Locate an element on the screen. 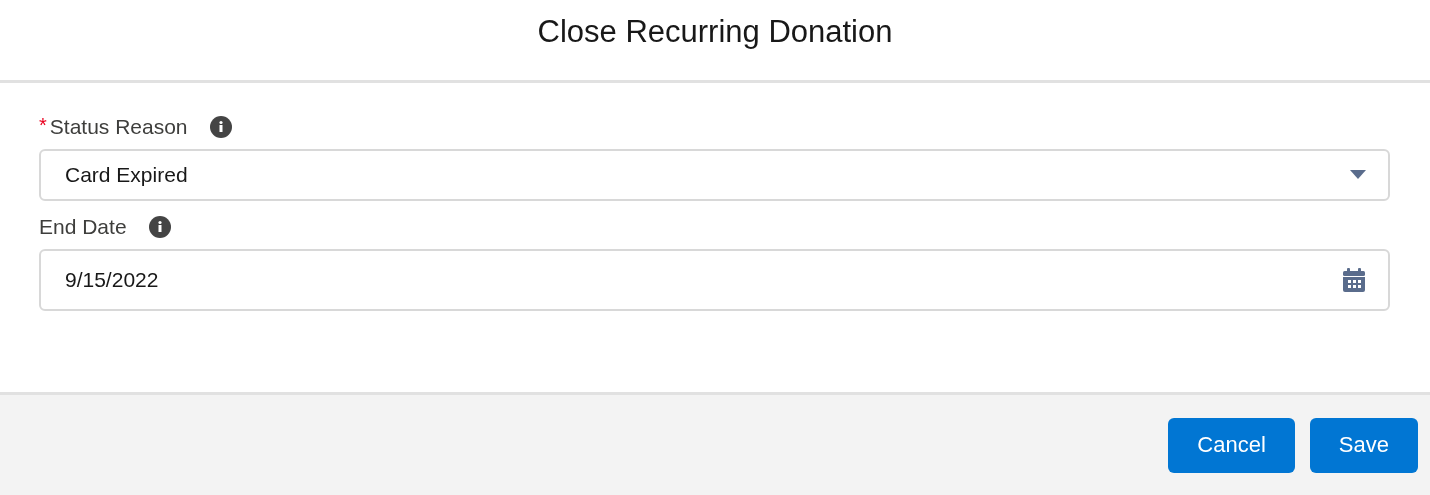 Image resolution: width=1430 pixels, height=495 pixels. field-label: End Date is located at coordinates (83, 227).